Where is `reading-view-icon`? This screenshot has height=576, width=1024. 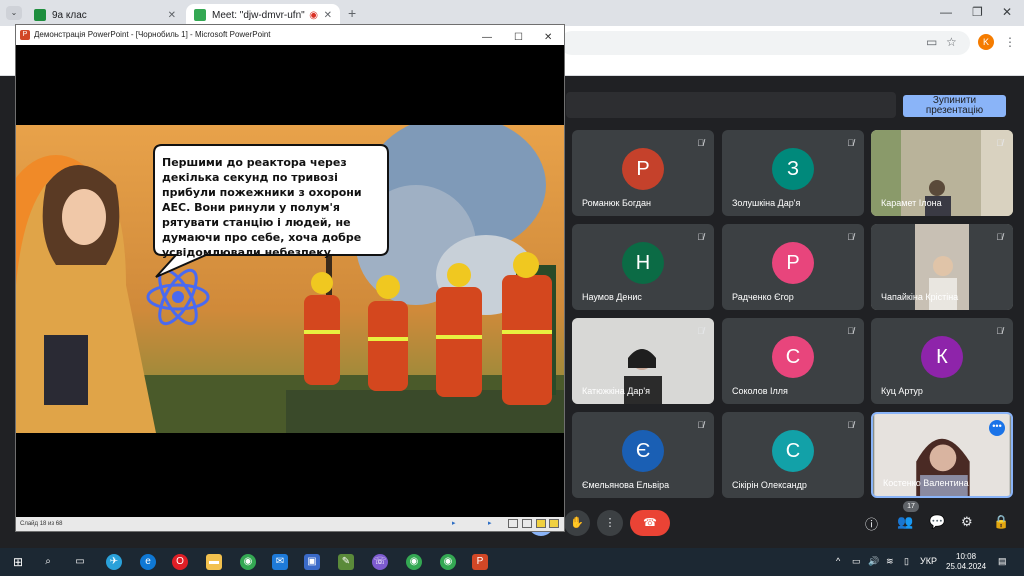 reading-view-icon is located at coordinates (541, 523).